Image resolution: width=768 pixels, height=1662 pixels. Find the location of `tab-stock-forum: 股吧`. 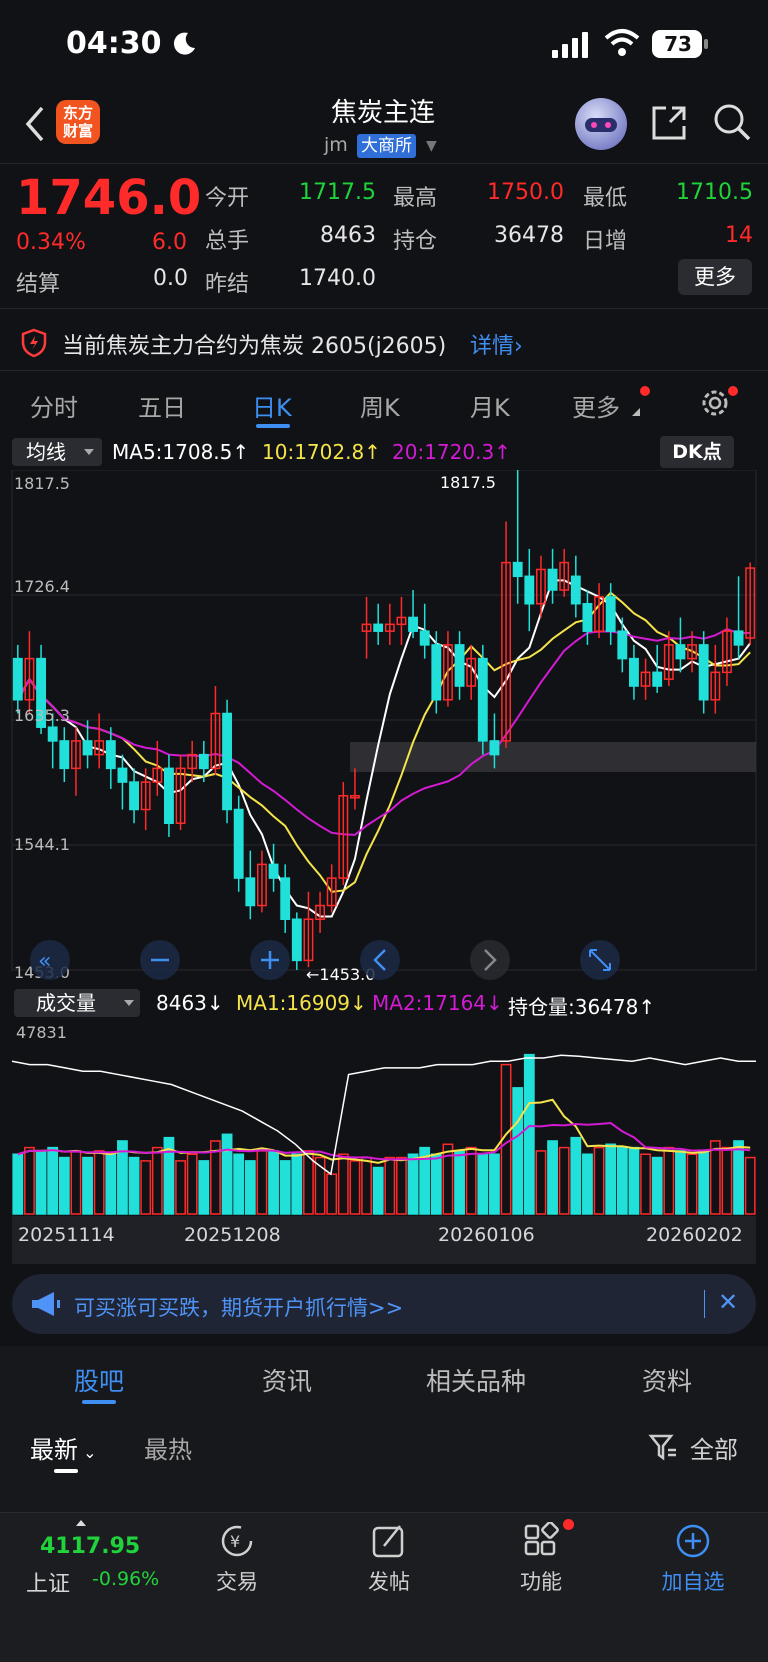

tab-stock-forum: 股吧 is located at coordinates (99, 1380).